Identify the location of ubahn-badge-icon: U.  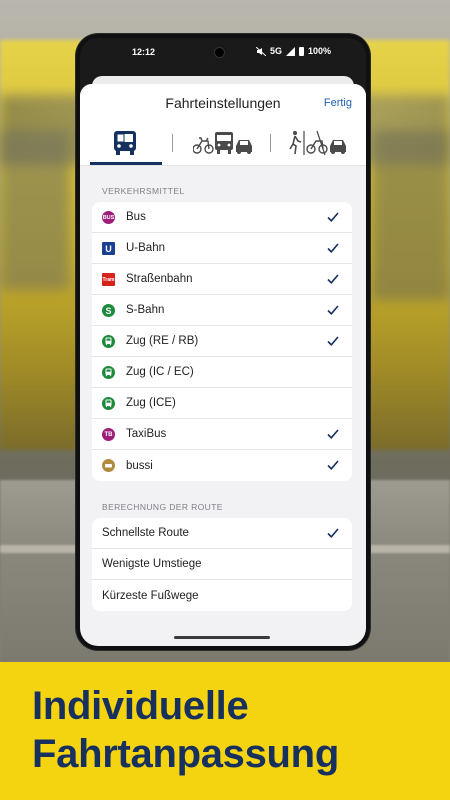
(108, 248).